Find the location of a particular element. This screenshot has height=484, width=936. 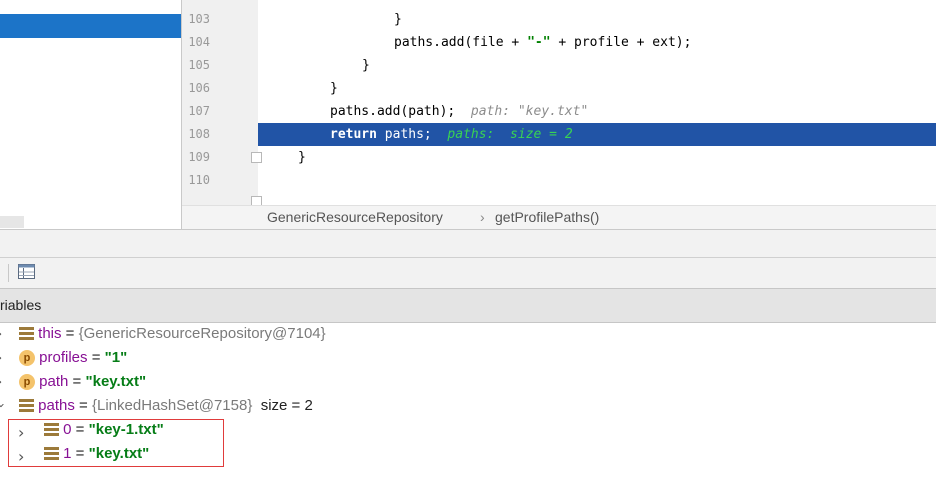

code-line: paths.add(file + "-" + profile + ext); is located at coordinates (474, 42).